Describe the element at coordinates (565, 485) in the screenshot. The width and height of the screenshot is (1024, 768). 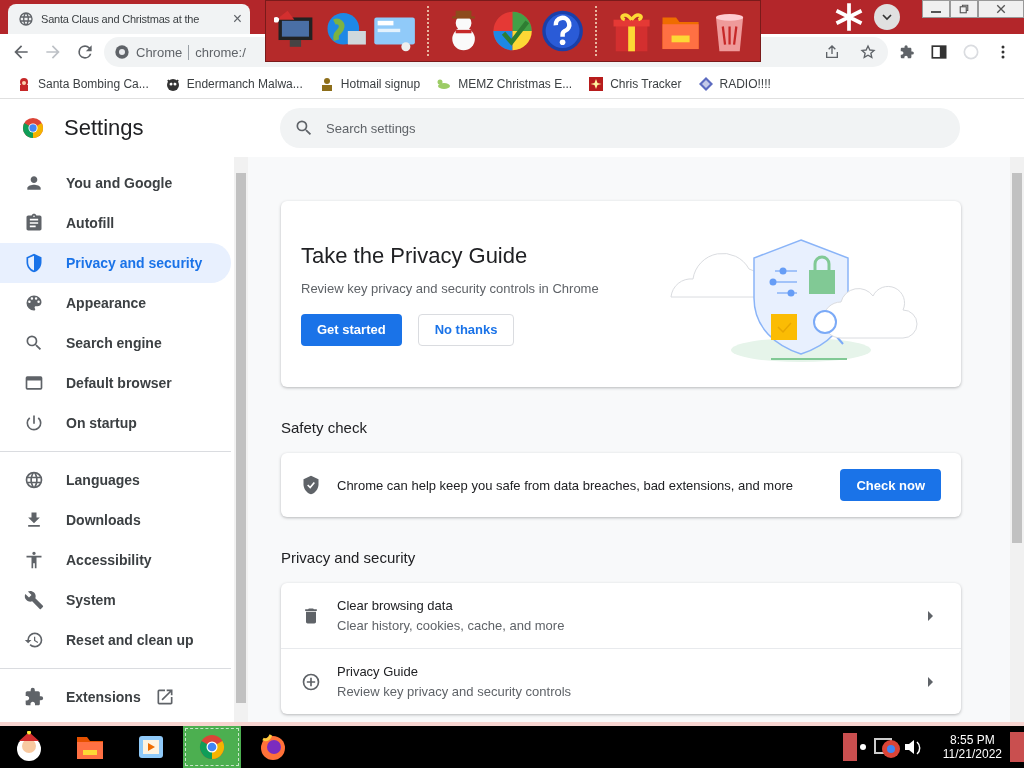
I see `safety-check-text: Chrome can help keep you safe from data breaches, bad extensions, and more` at that location.